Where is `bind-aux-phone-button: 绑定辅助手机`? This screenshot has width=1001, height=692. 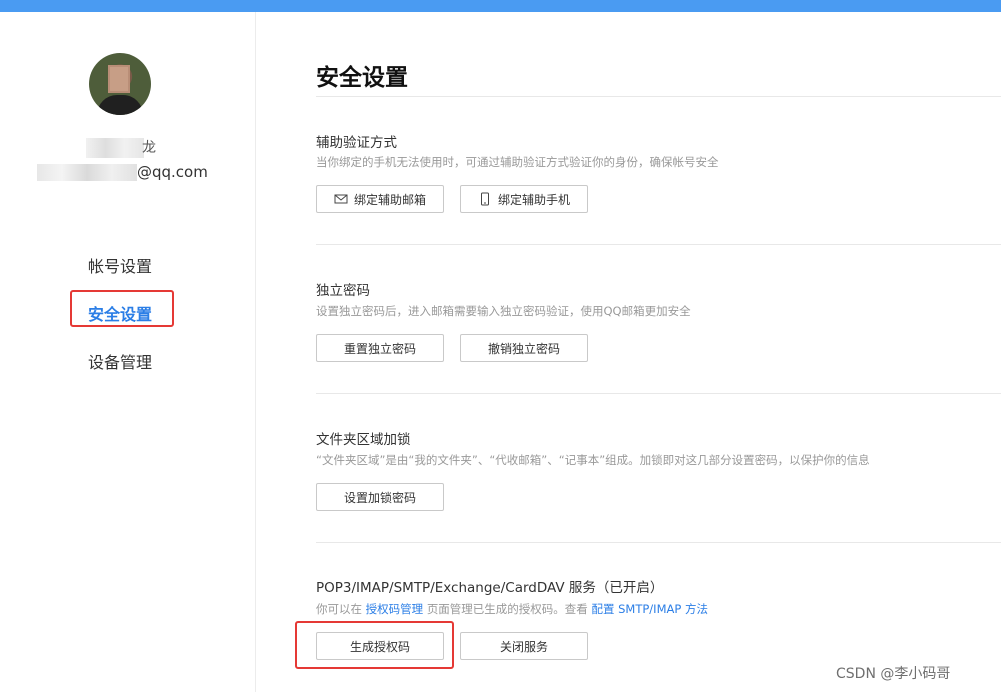
bind-aux-phone-button: 绑定辅助手机 is located at coordinates (524, 199).